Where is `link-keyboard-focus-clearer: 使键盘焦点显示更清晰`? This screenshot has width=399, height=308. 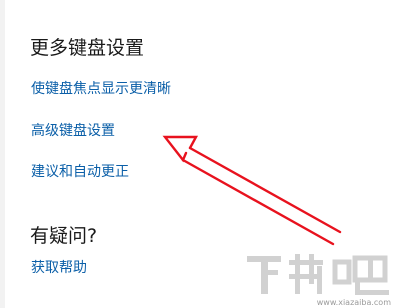
link-keyboard-focus-clearer: 使键盘焦点显示更清晰 is located at coordinates (101, 88).